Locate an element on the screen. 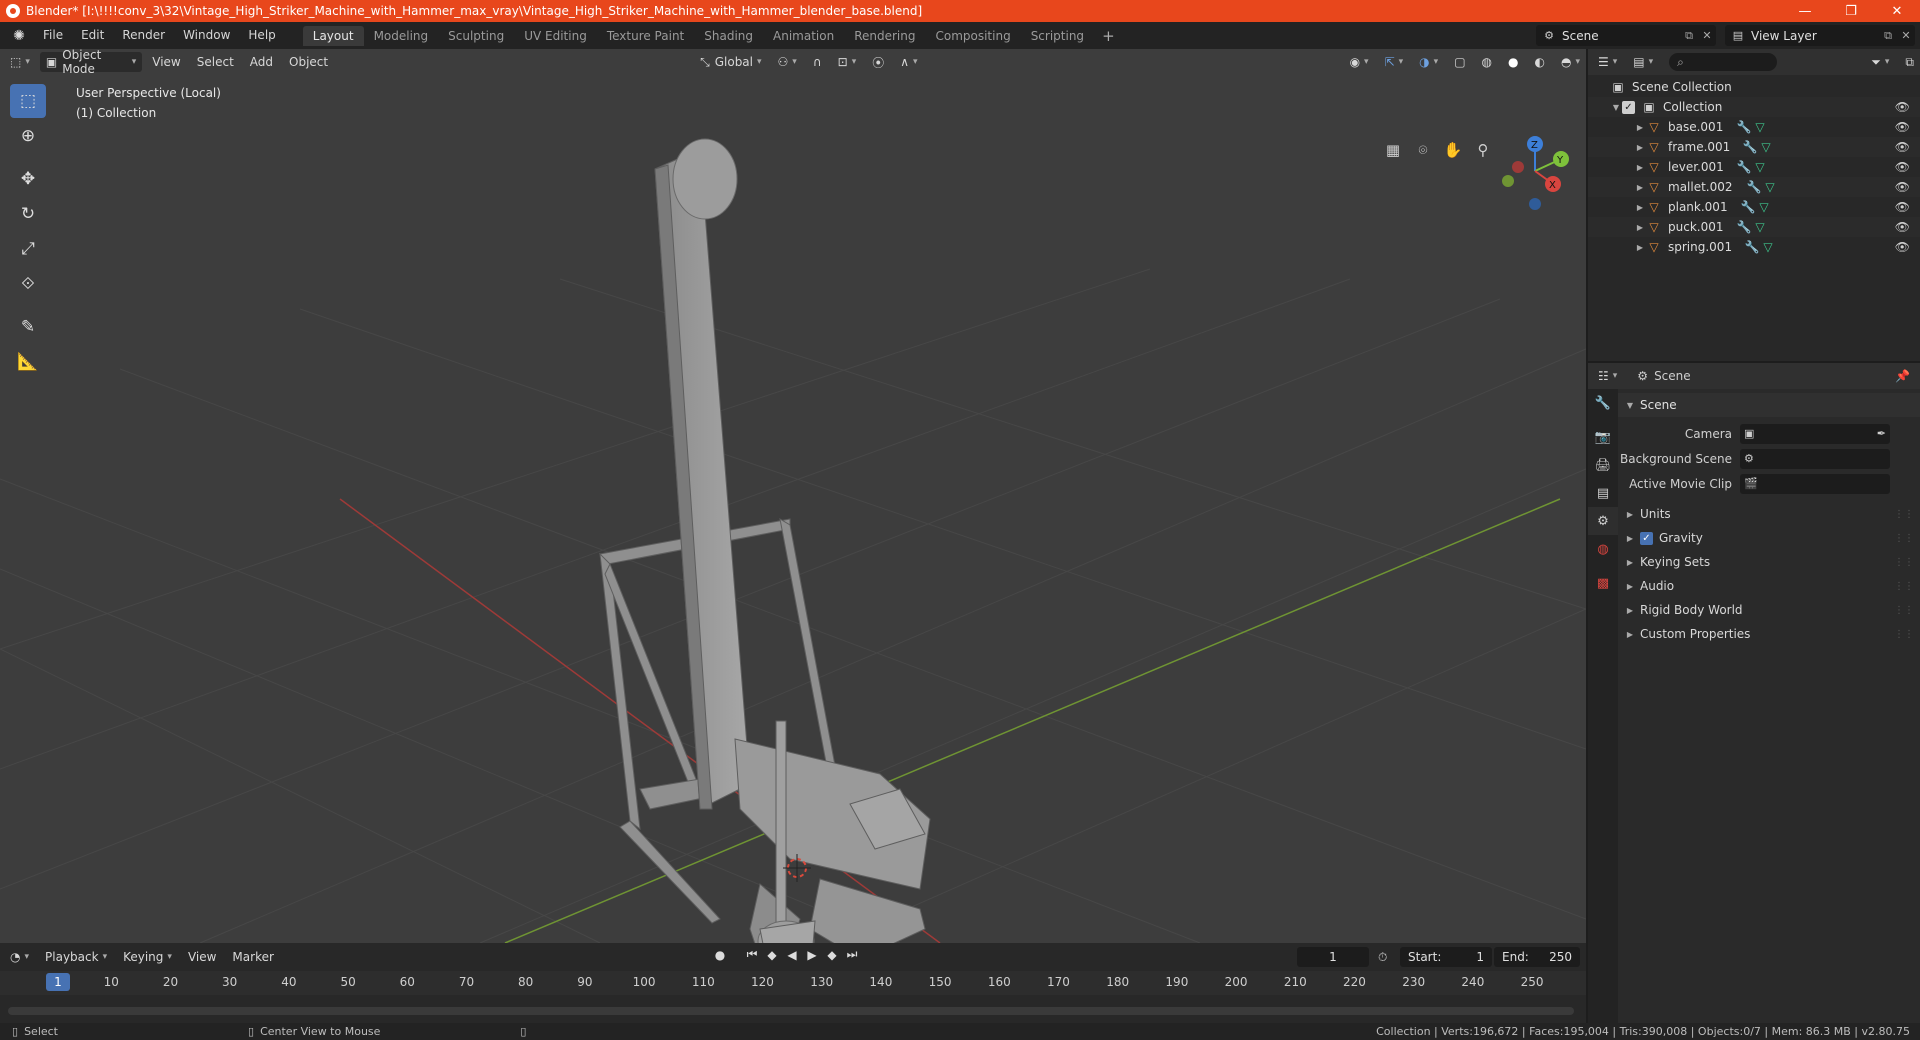 The height and width of the screenshot is (1040, 1920). cursor-tool-icon: ⊕ is located at coordinates (28, 136).